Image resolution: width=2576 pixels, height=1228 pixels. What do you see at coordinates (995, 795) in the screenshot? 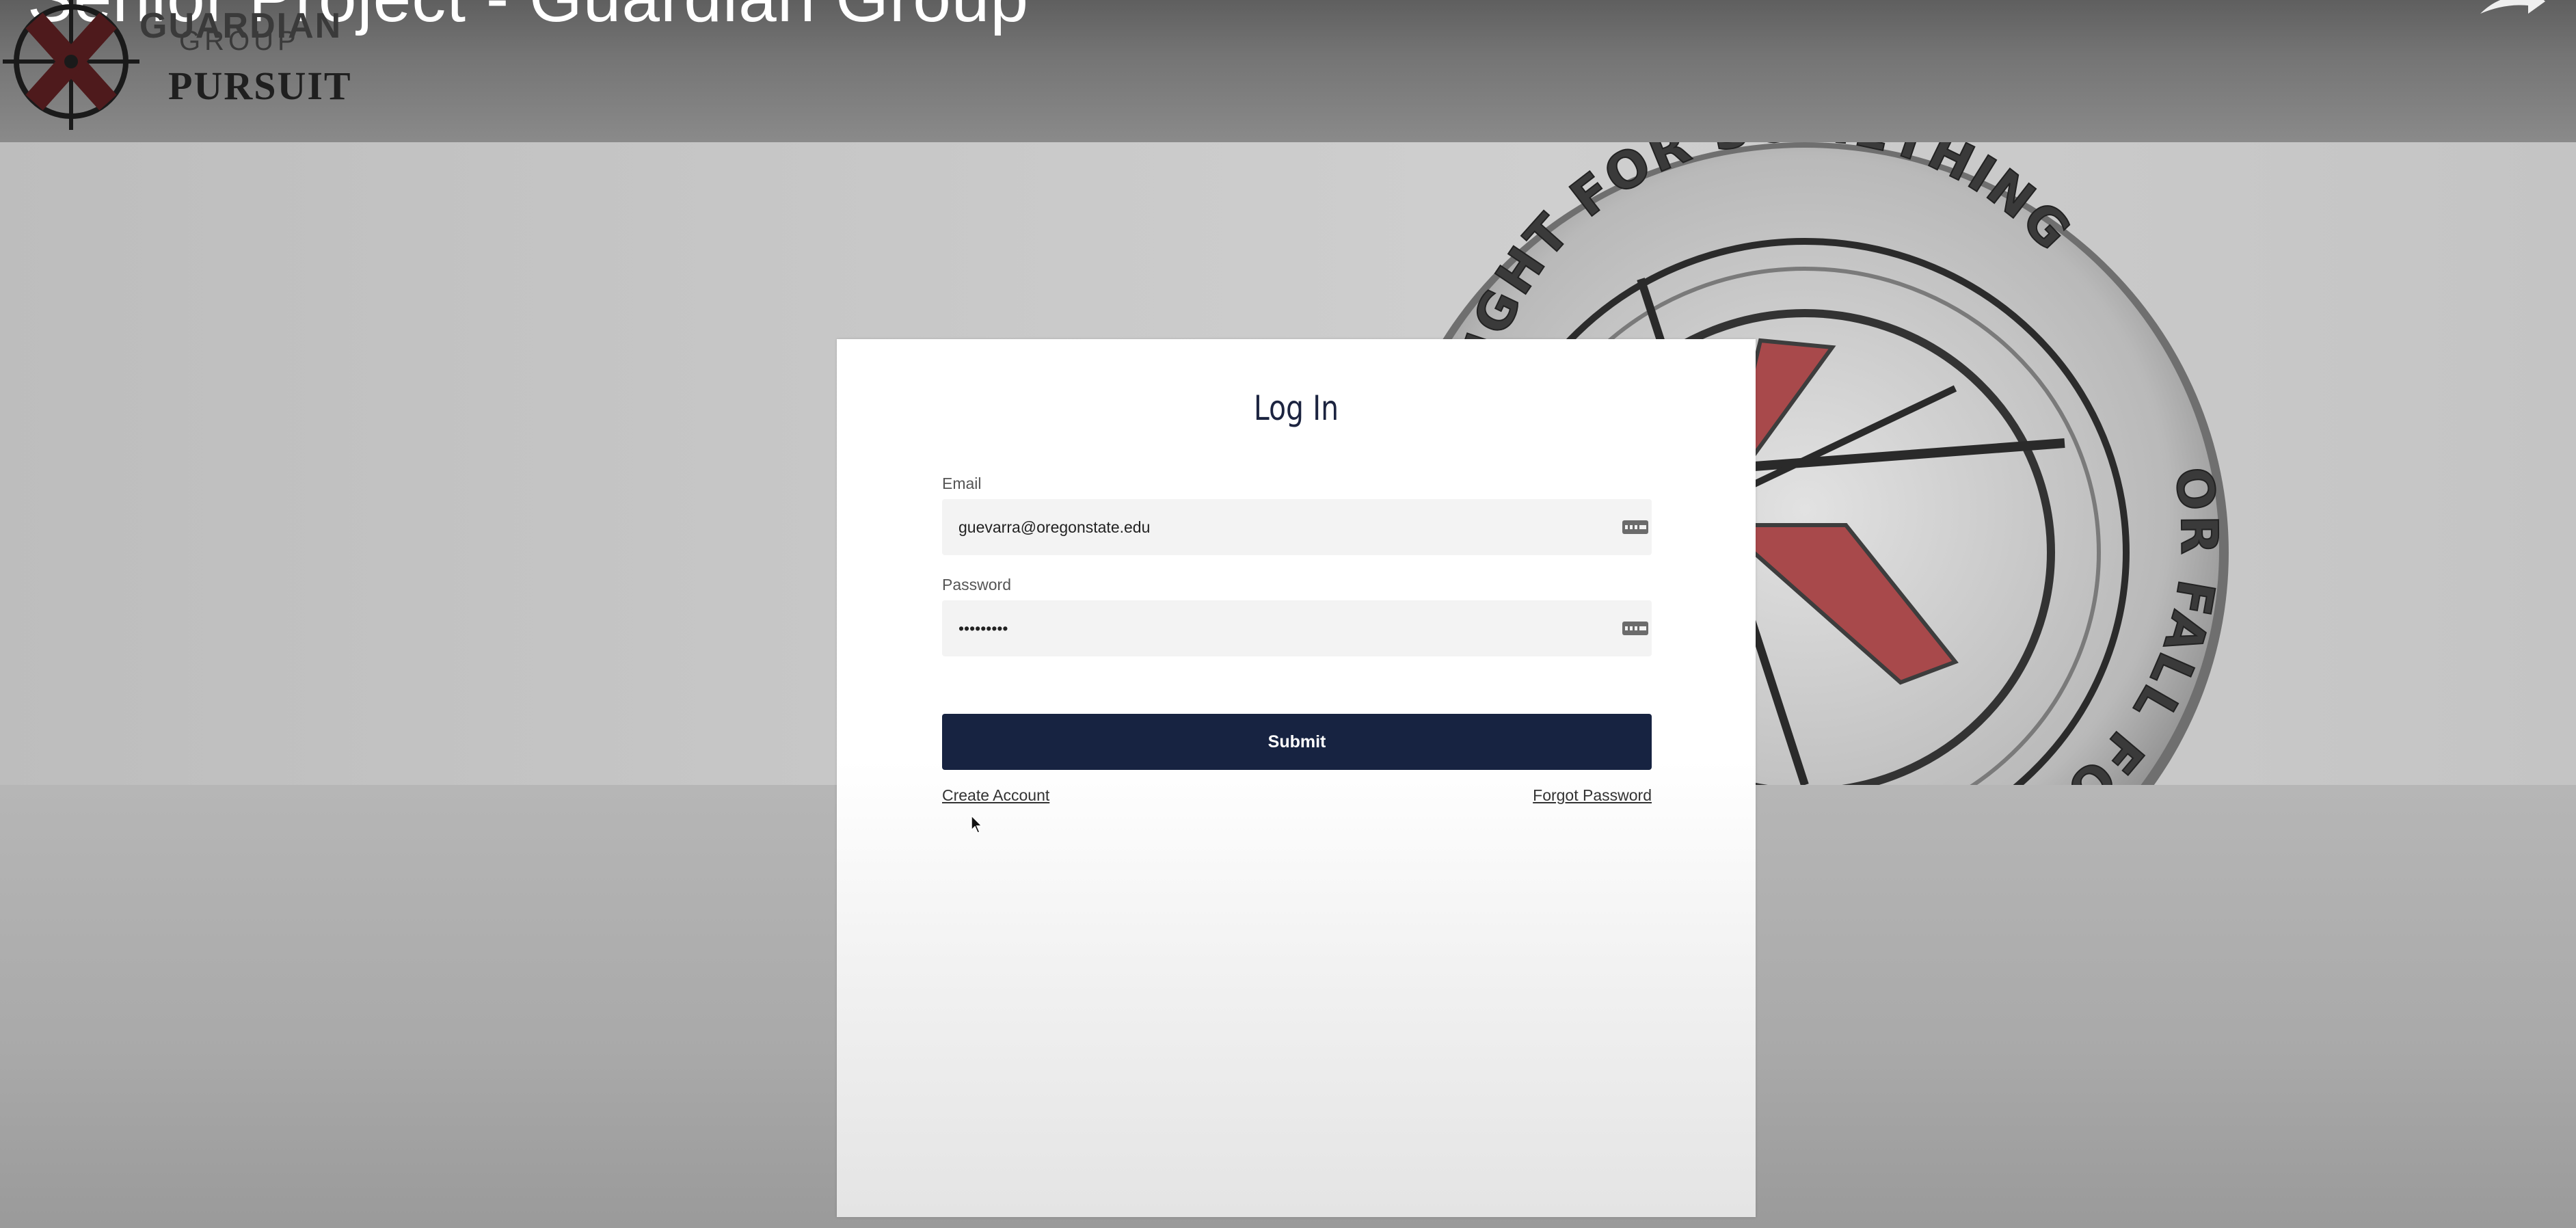
I see `create-account-link: Create Account` at bounding box center [995, 795].